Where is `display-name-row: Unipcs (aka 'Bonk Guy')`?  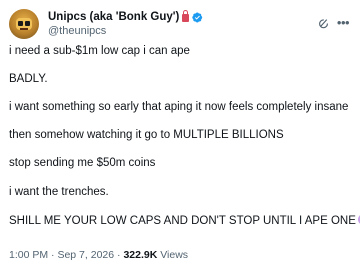
display-name-row: Unipcs (aka 'Bonk Guy') is located at coordinates (125, 17).